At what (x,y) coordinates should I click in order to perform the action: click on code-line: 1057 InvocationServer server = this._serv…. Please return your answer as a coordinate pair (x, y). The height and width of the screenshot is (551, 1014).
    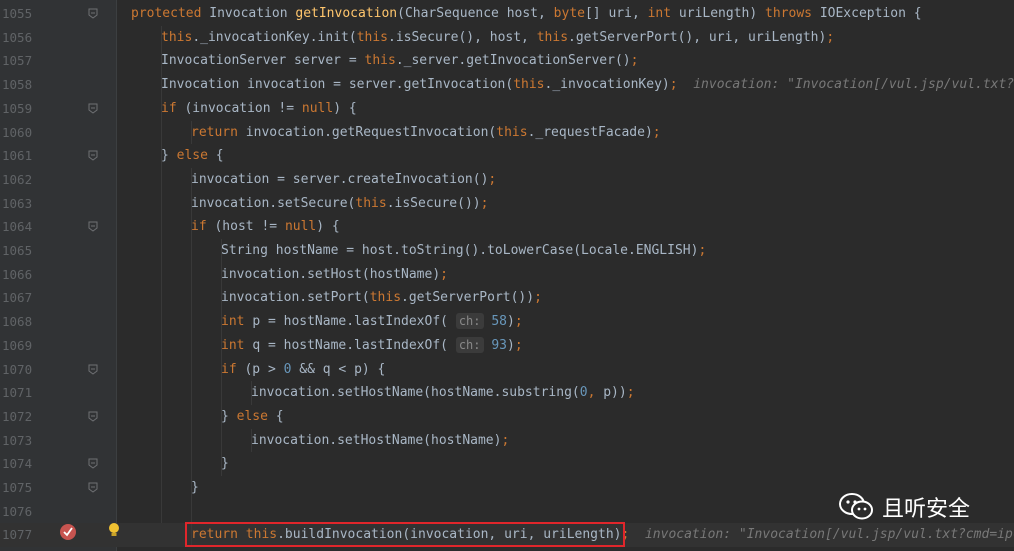
    Looking at the image, I should click on (507, 61).